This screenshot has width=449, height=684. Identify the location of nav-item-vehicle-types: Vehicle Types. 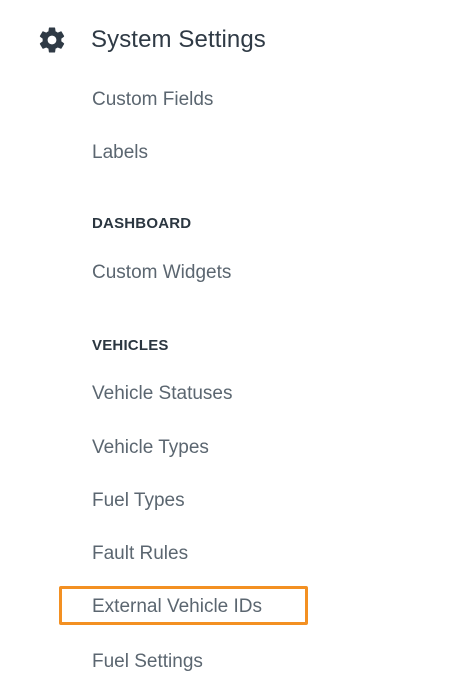
(150, 448).